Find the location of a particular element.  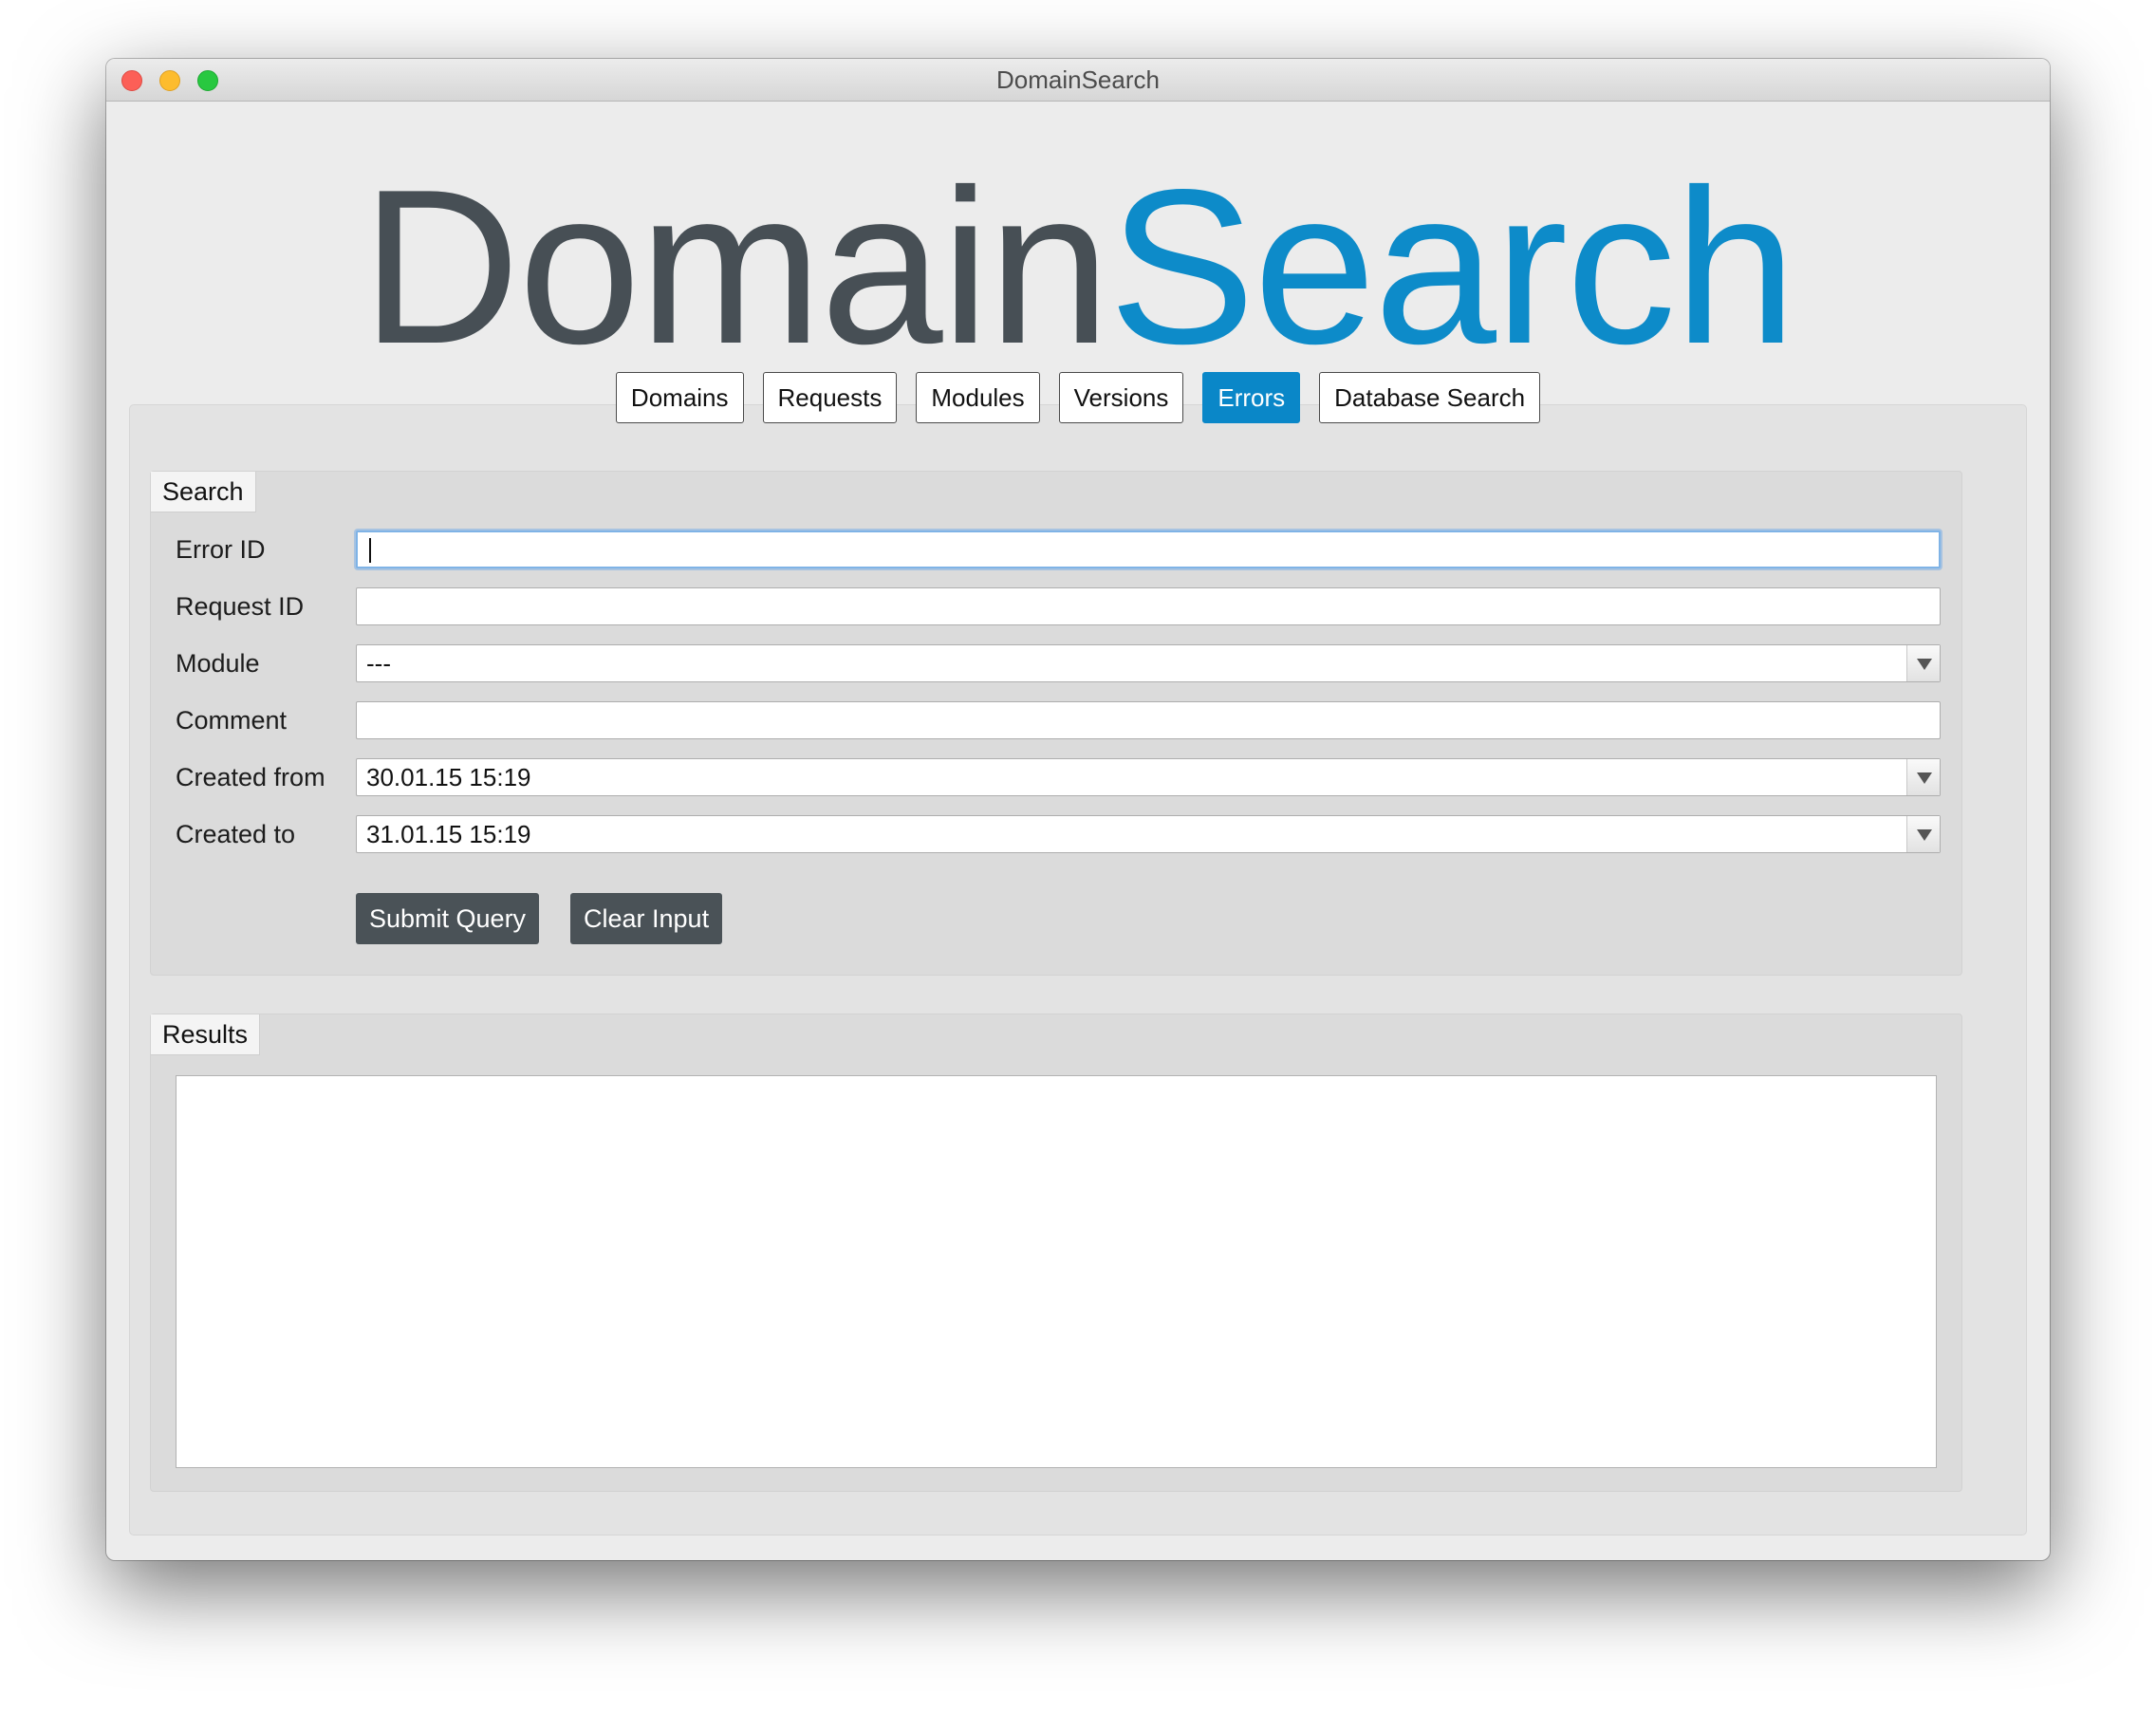

created-from-label: Created from is located at coordinates (250, 777).